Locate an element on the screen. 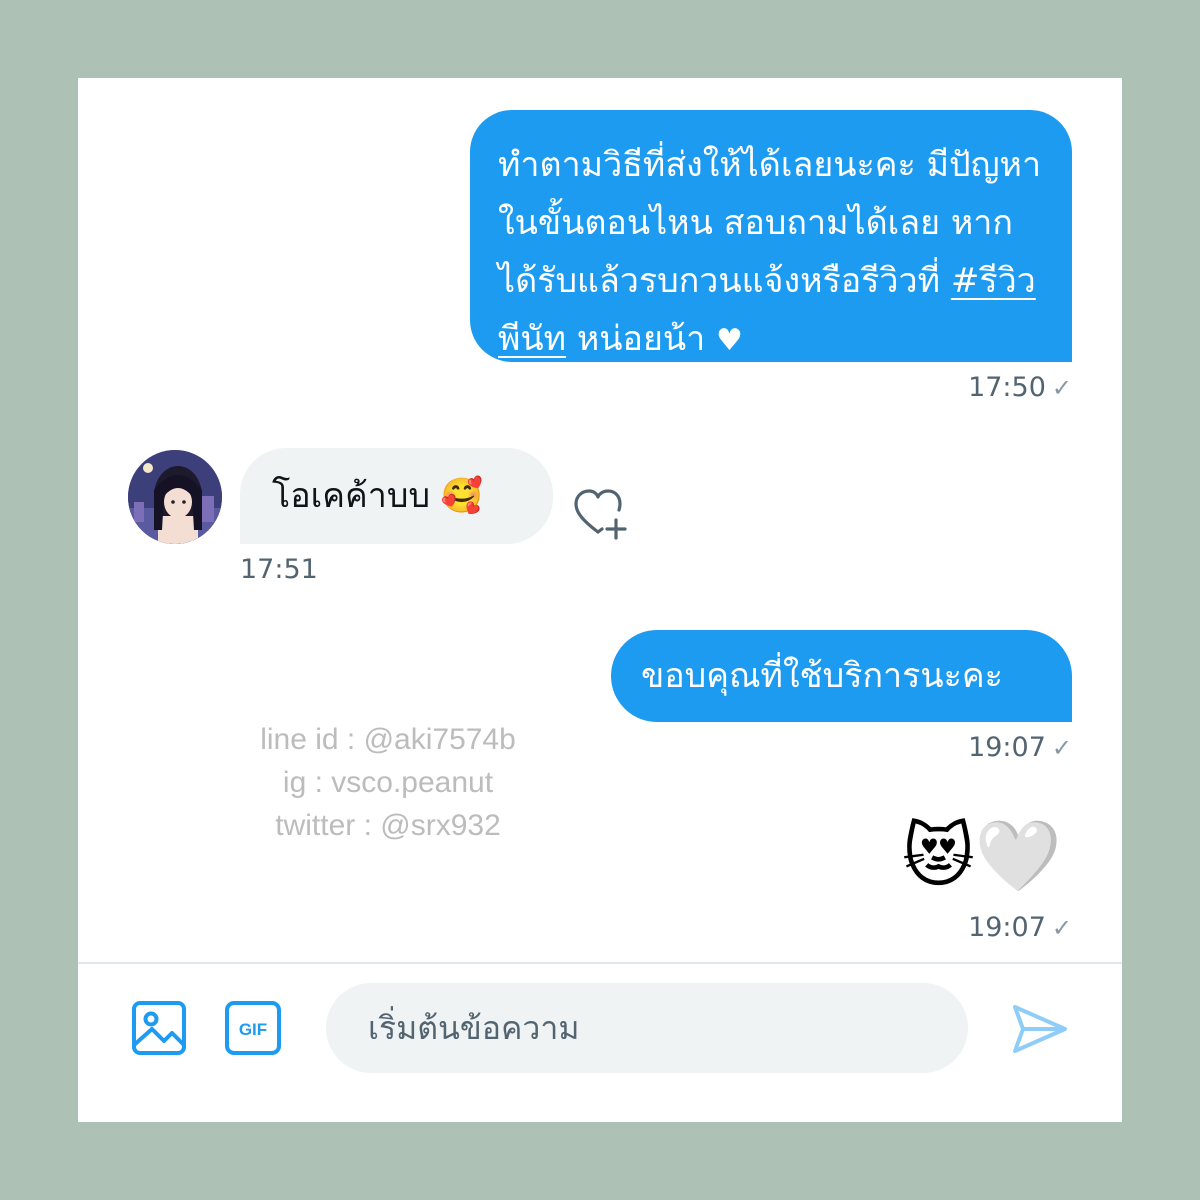 This screenshot has width=1200, height=1200. image-icon is located at coordinates (159, 1028).